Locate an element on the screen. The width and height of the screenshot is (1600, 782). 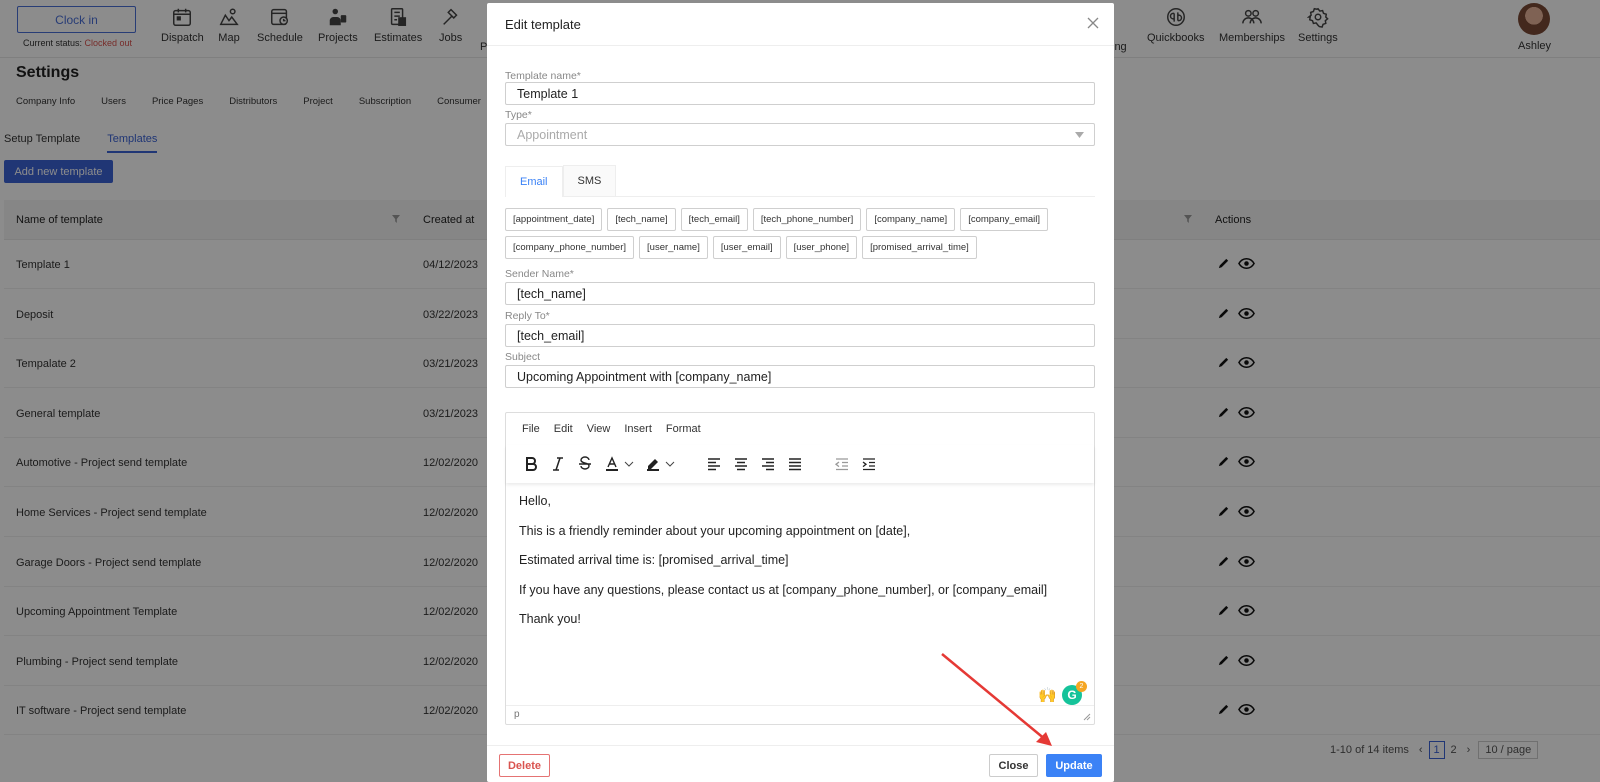
variable-chip: [user_name] is located at coordinates (673, 247).